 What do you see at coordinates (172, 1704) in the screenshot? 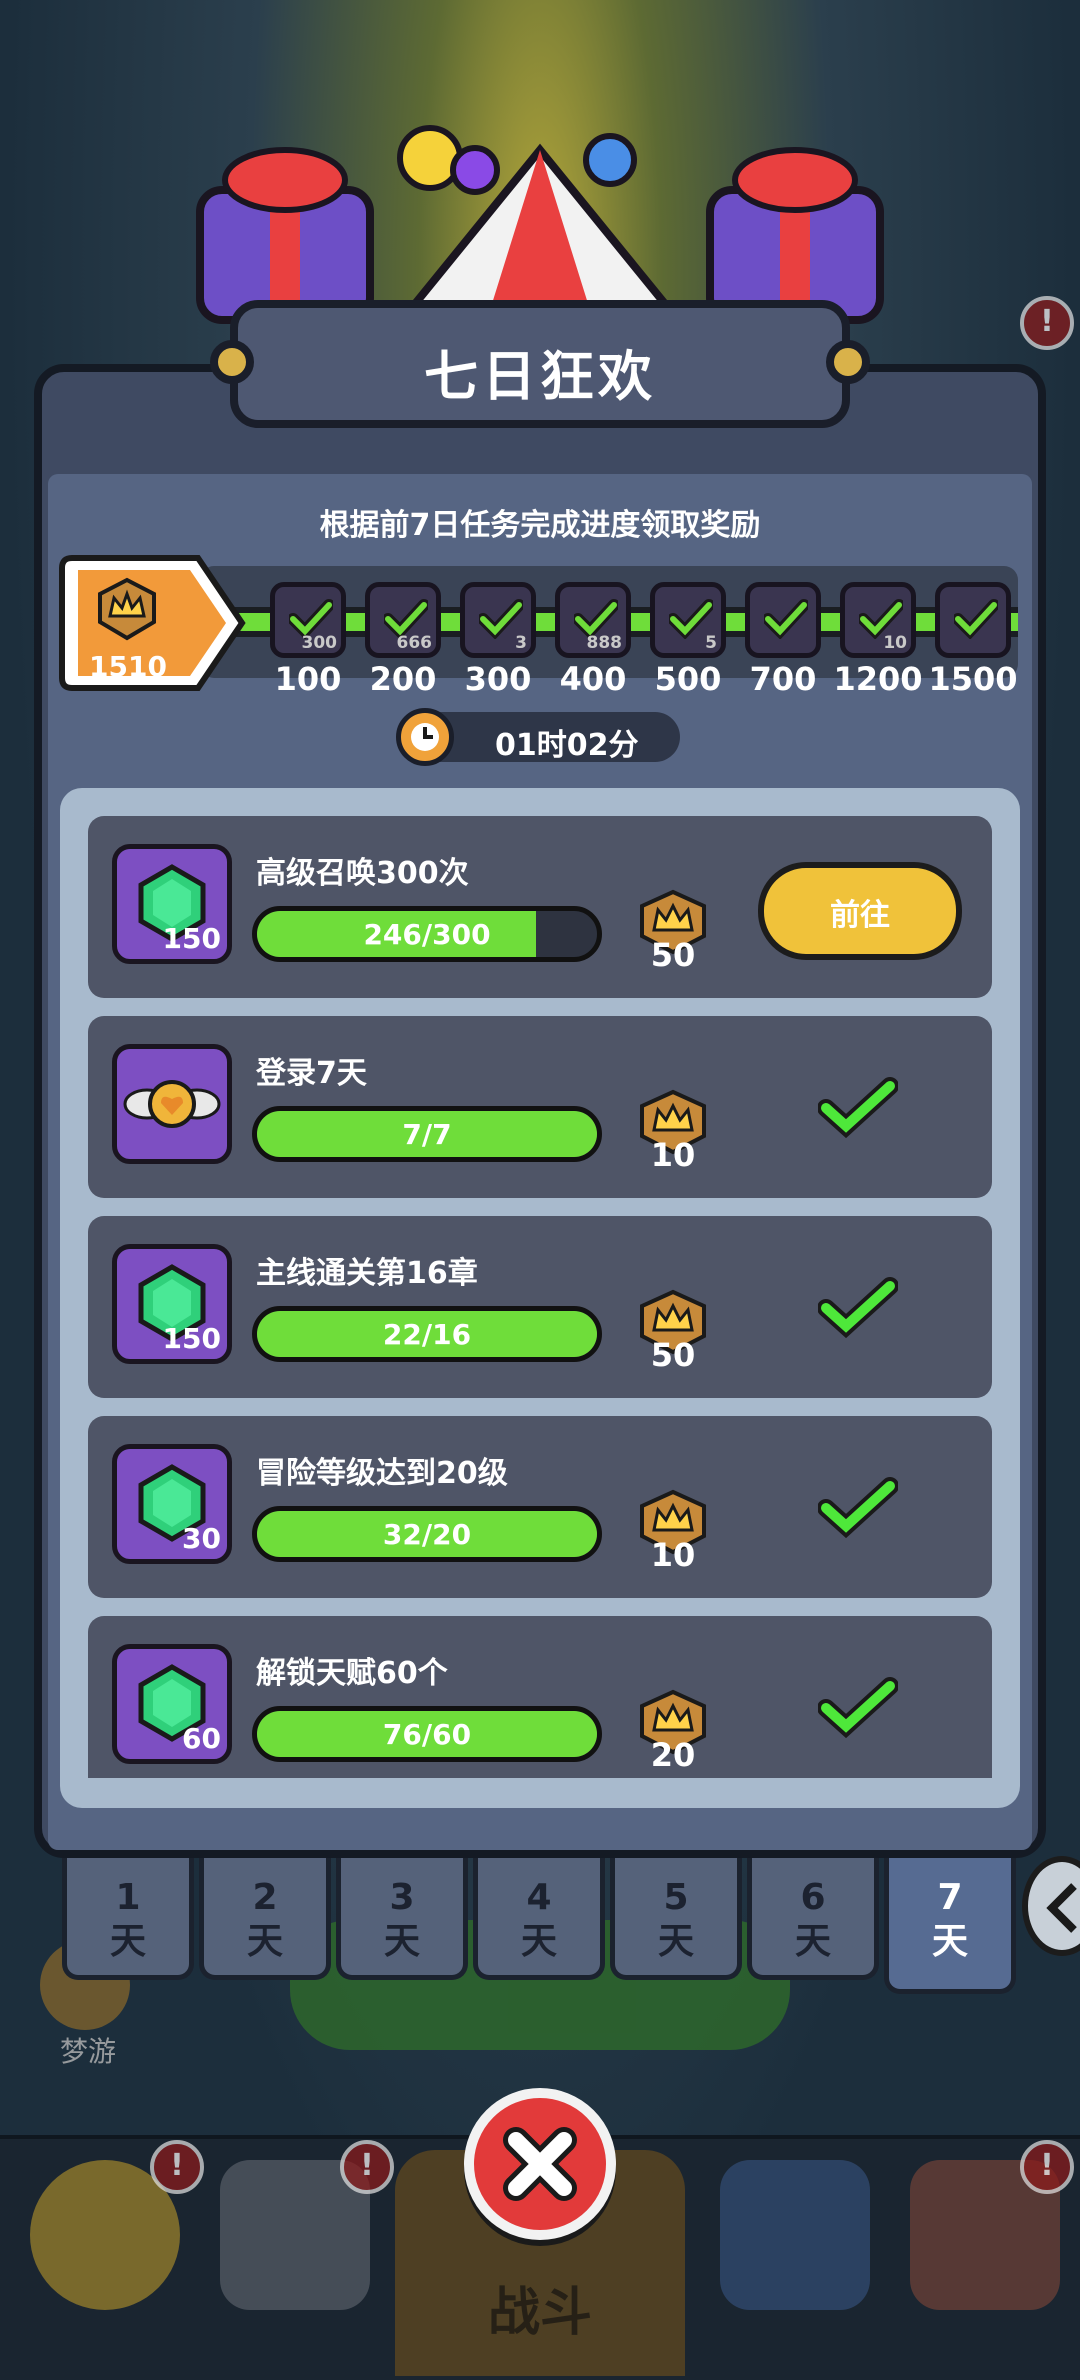
I see `green-gem-icon: 60` at bounding box center [172, 1704].